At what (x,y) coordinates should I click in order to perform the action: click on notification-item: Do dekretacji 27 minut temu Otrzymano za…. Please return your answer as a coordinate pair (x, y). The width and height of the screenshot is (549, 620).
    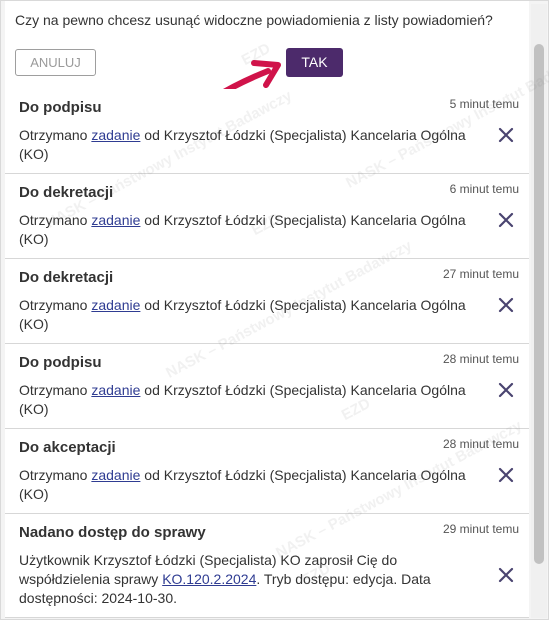
    Looking at the image, I should click on (267, 301).